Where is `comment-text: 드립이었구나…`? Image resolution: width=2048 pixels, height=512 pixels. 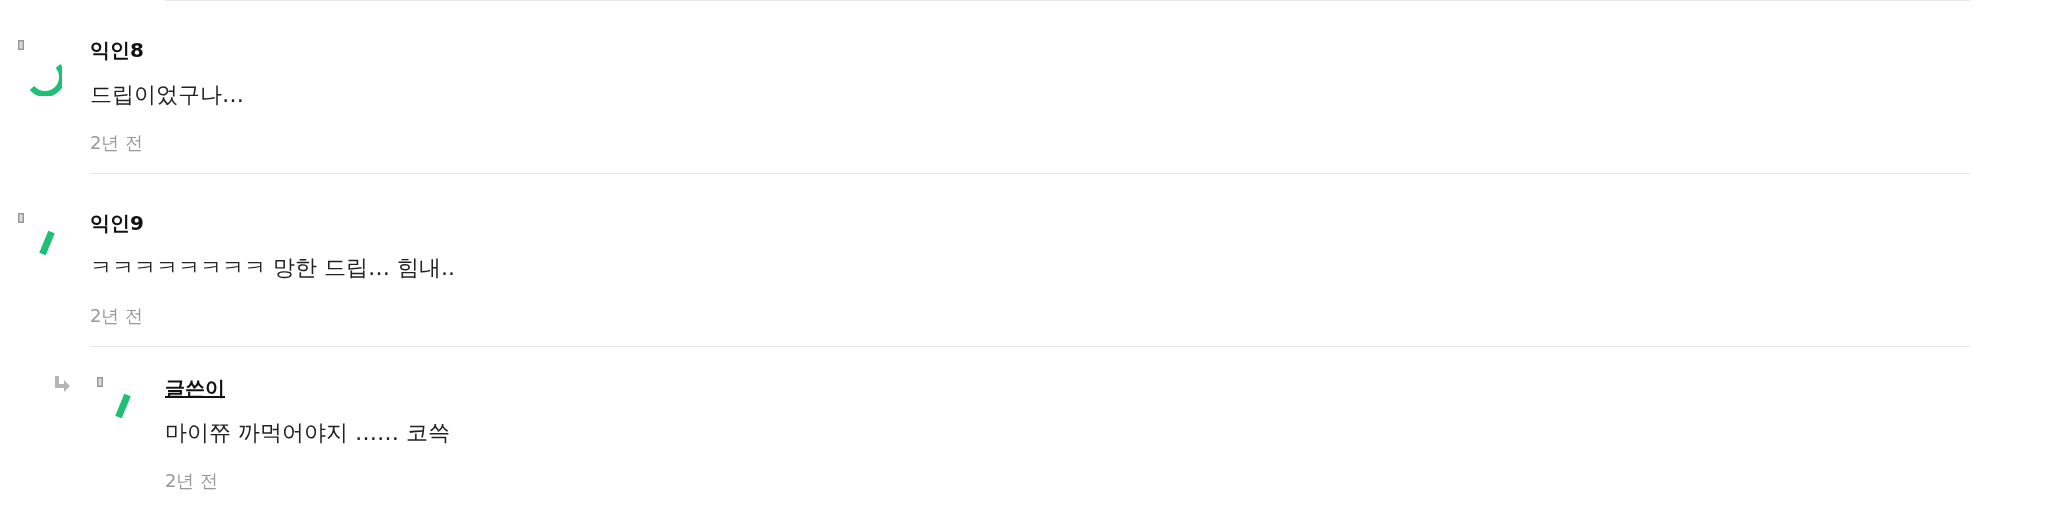 comment-text: 드립이었구나… is located at coordinates (167, 95).